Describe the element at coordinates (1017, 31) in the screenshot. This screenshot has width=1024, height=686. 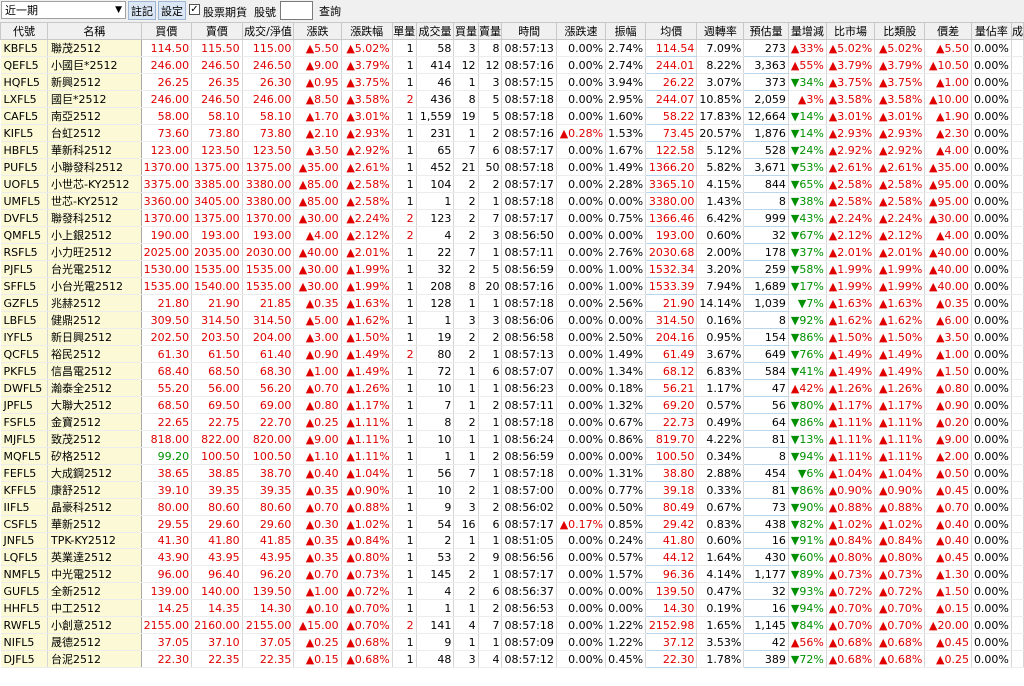
I see `column-header: 成` at that location.